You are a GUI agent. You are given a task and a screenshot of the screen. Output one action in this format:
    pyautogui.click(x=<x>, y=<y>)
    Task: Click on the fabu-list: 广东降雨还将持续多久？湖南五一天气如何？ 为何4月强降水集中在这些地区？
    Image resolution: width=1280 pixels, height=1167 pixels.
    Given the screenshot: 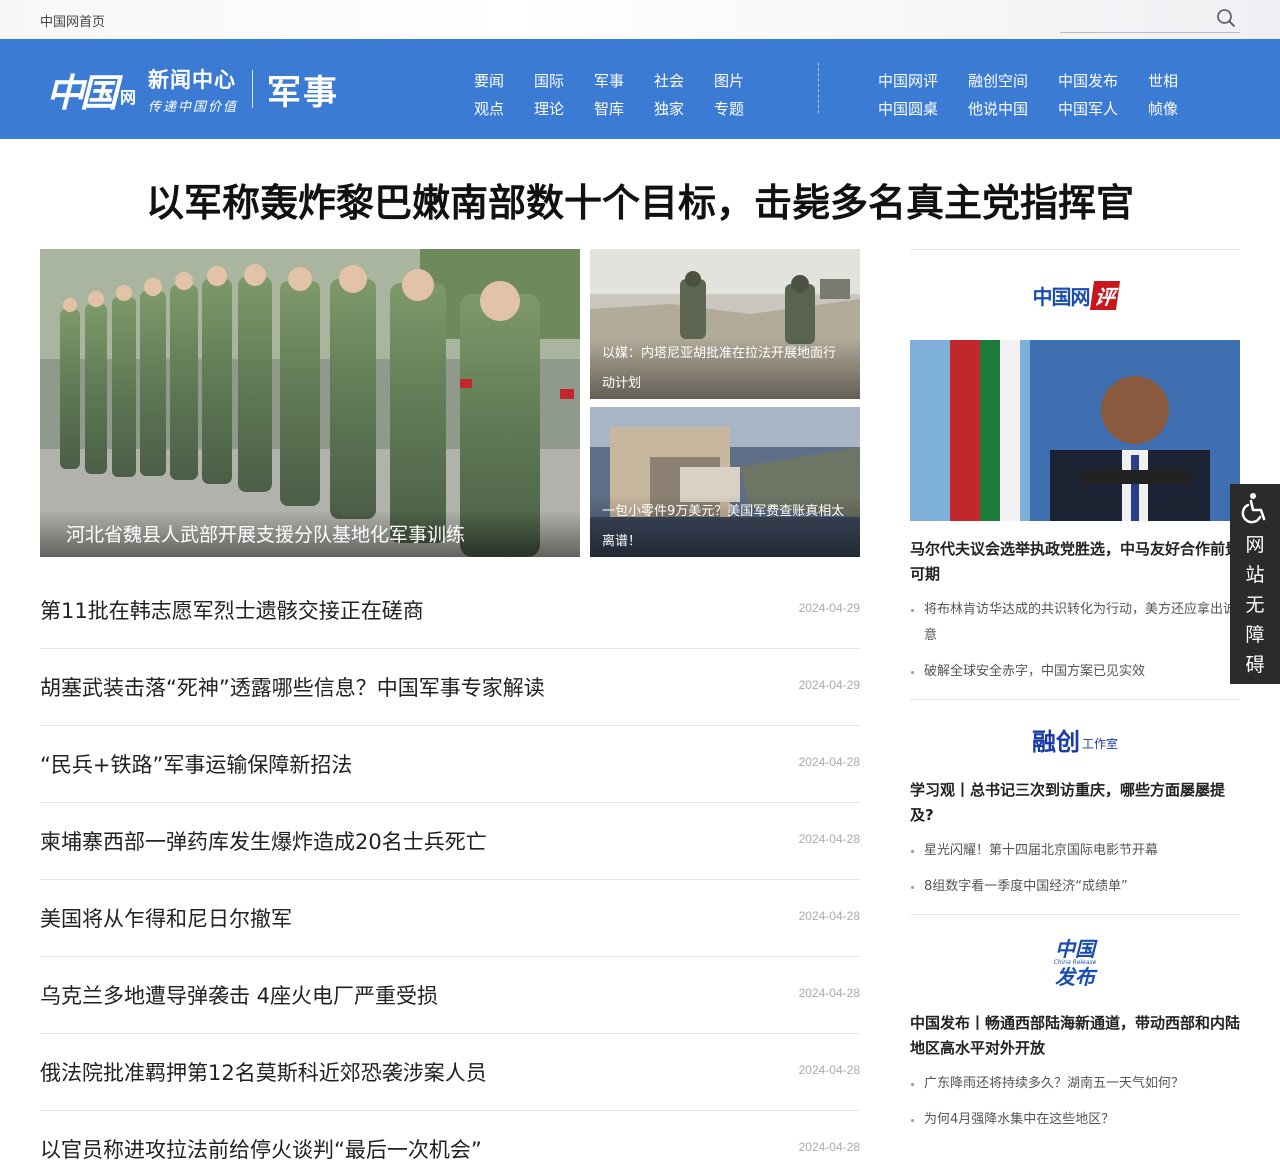 What is the action you would take?
    pyautogui.click(x=1075, y=1102)
    